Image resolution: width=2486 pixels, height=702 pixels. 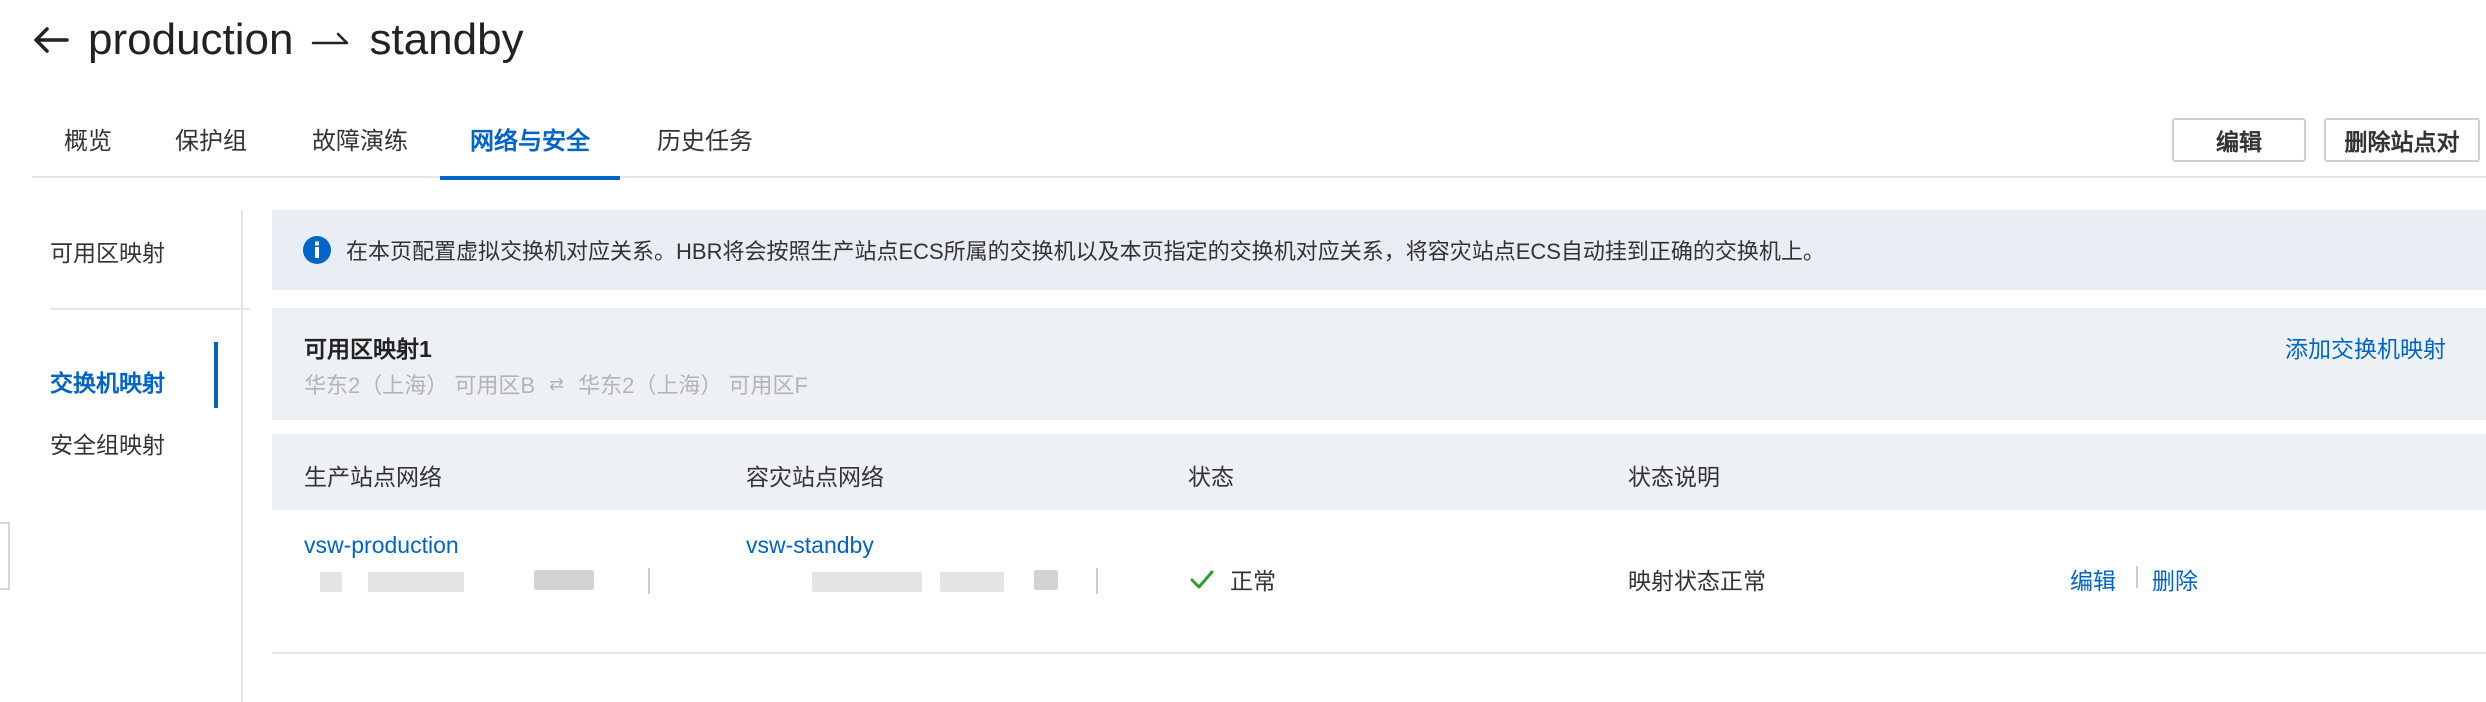 I want to click on edit-button: 编辑, so click(x=2239, y=140).